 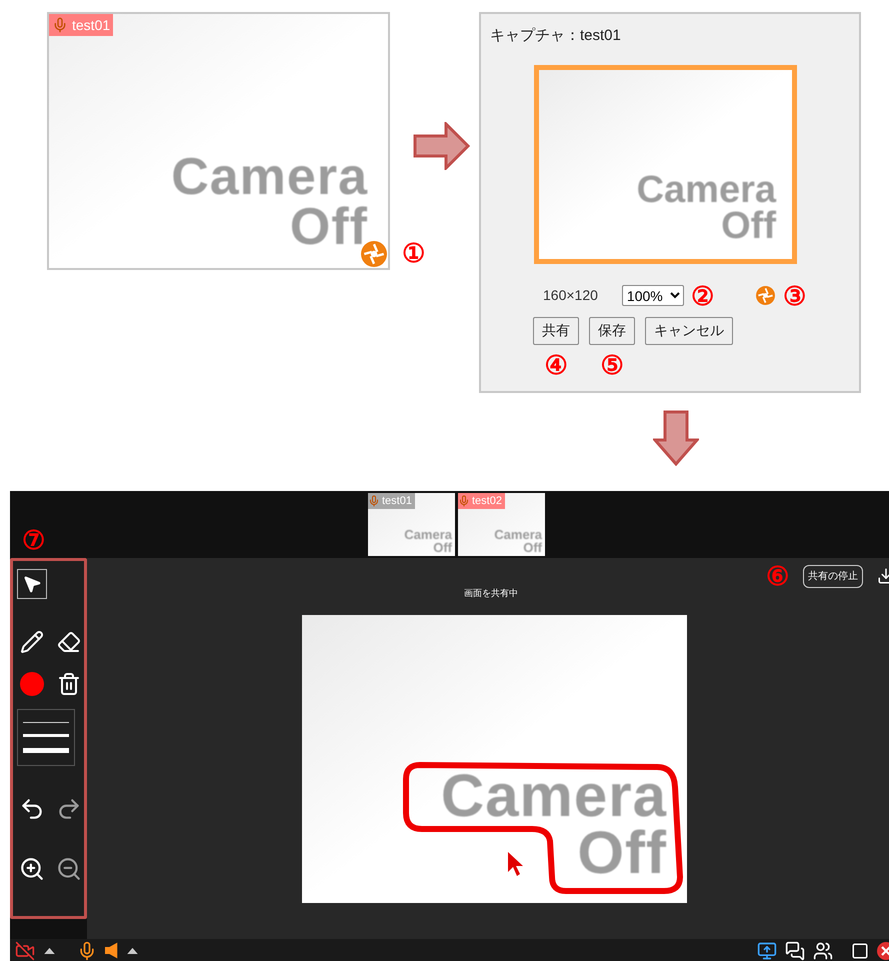 What do you see at coordinates (32, 869) in the screenshot?
I see `zoom-in-icon` at bounding box center [32, 869].